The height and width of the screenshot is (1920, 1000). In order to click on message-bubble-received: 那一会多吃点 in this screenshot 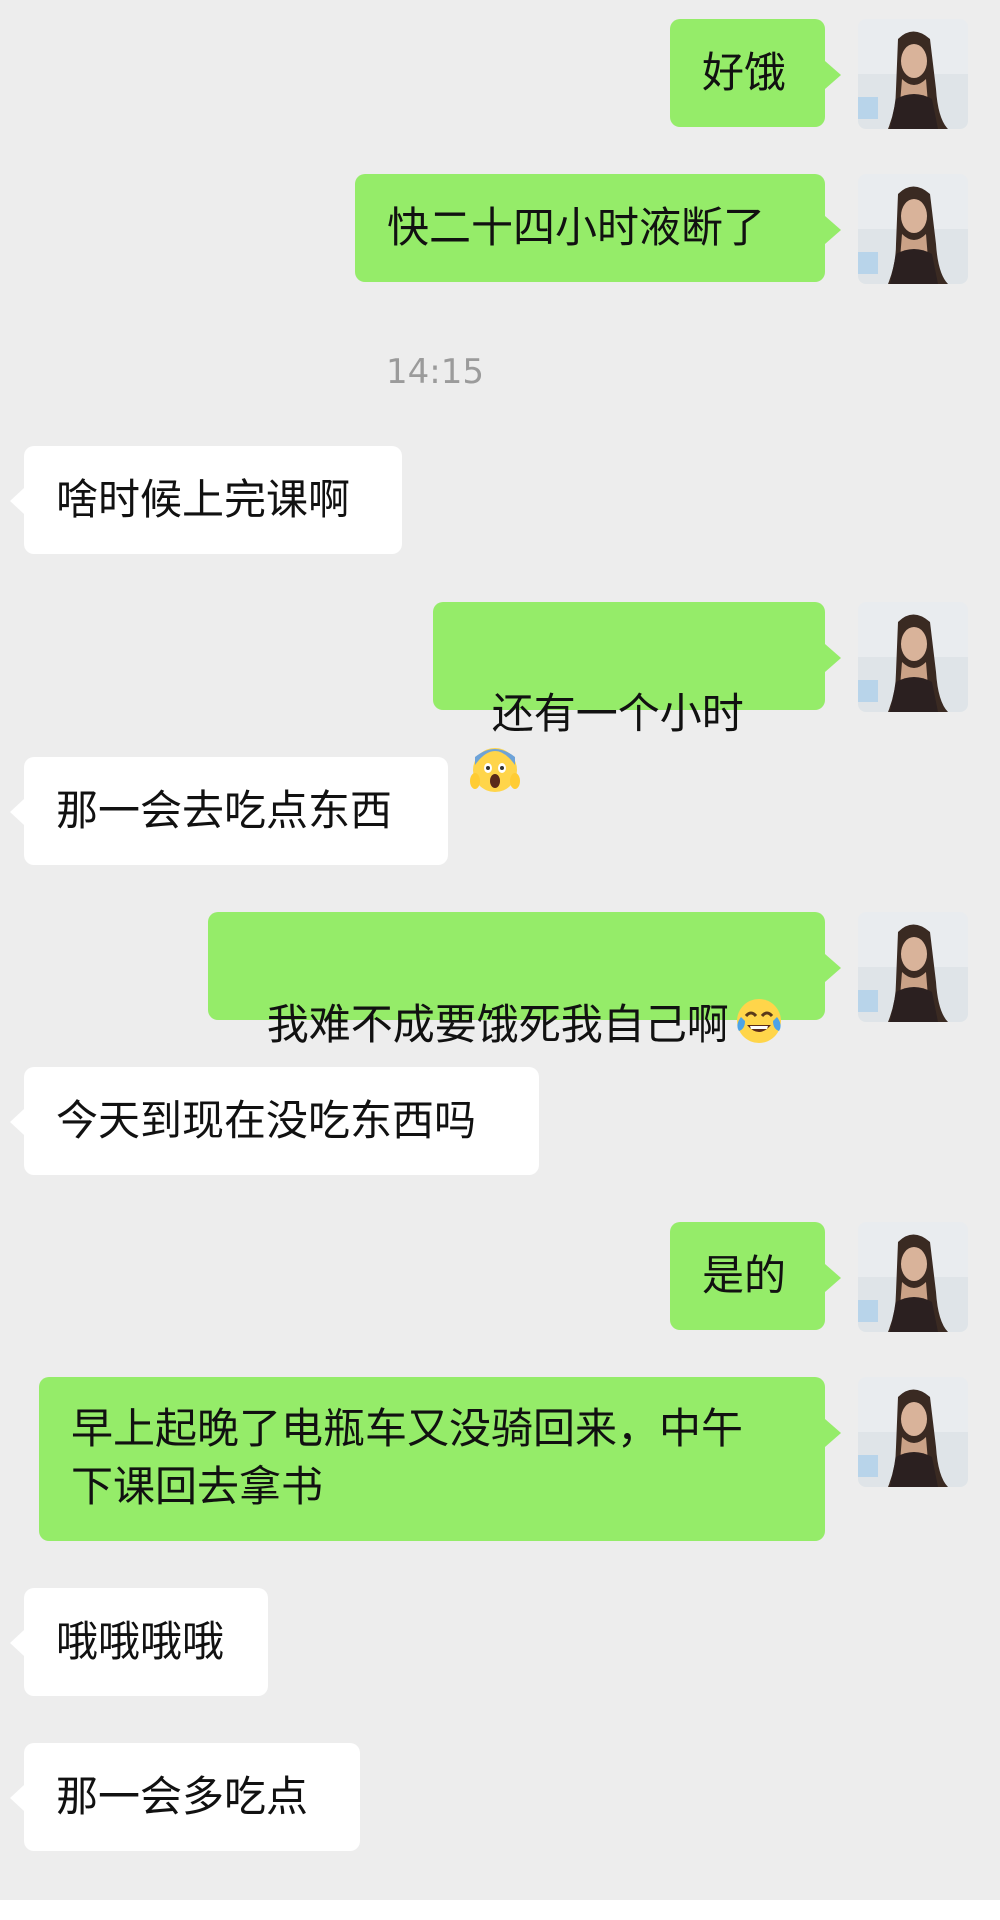, I will do `click(185, 1797)`.